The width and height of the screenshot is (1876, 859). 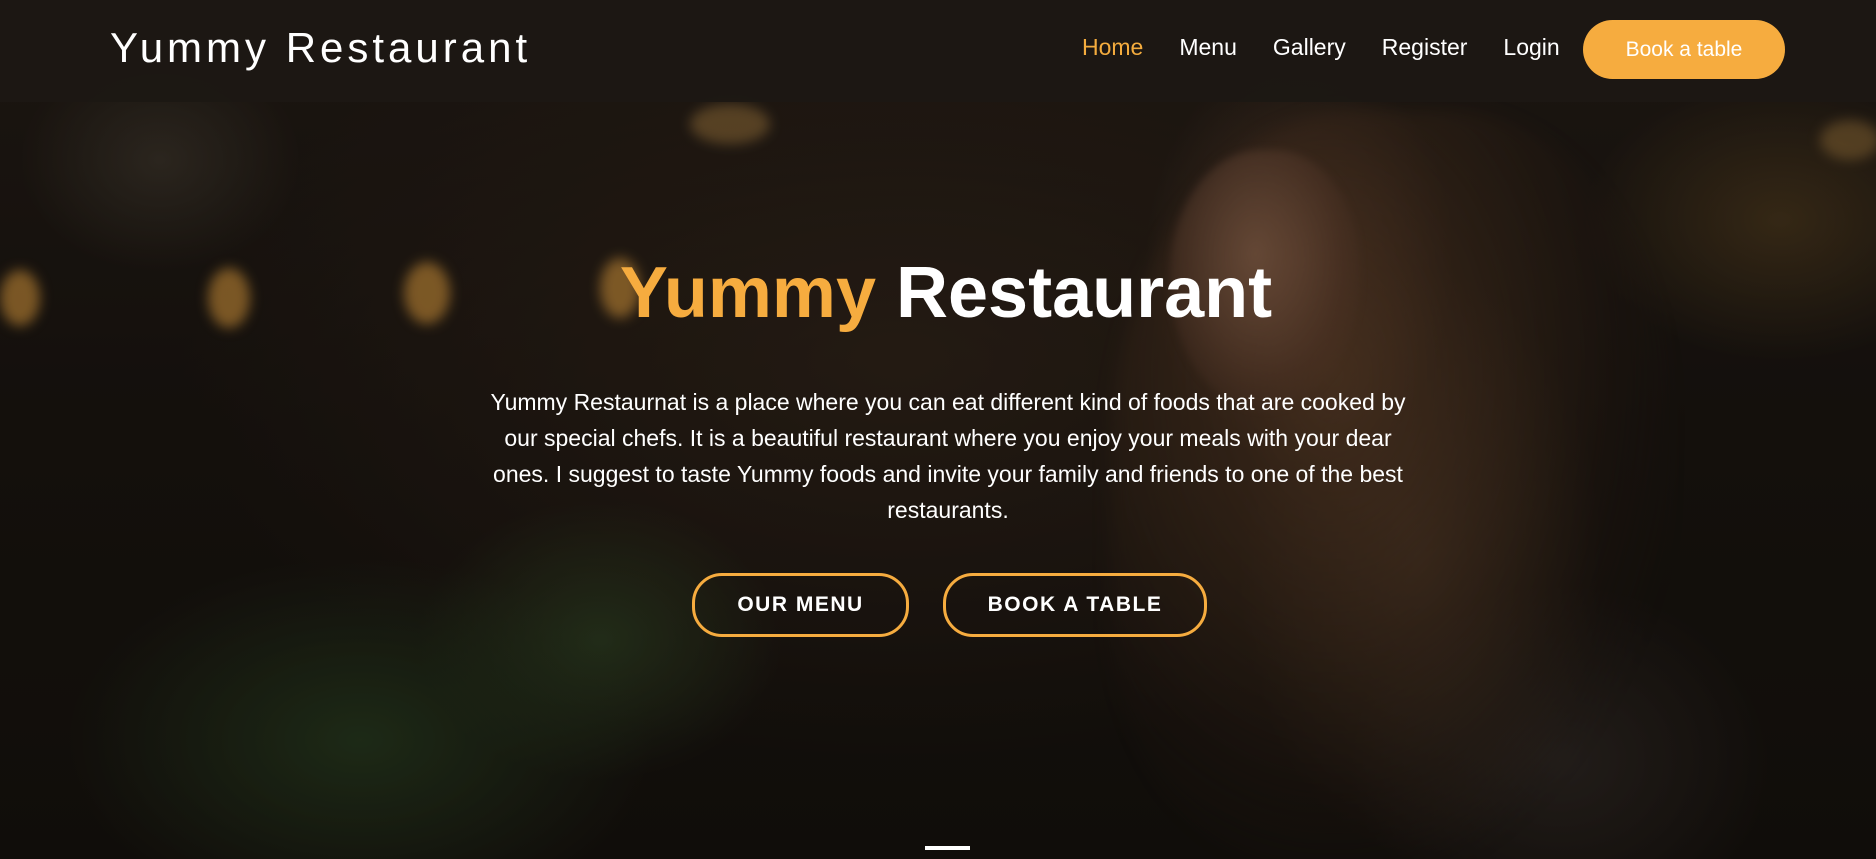 What do you see at coordinates (1075, 605) in the screenshot?
I see `book-table-button: BOOK A TABLE` at bounding box center [1075, 605].